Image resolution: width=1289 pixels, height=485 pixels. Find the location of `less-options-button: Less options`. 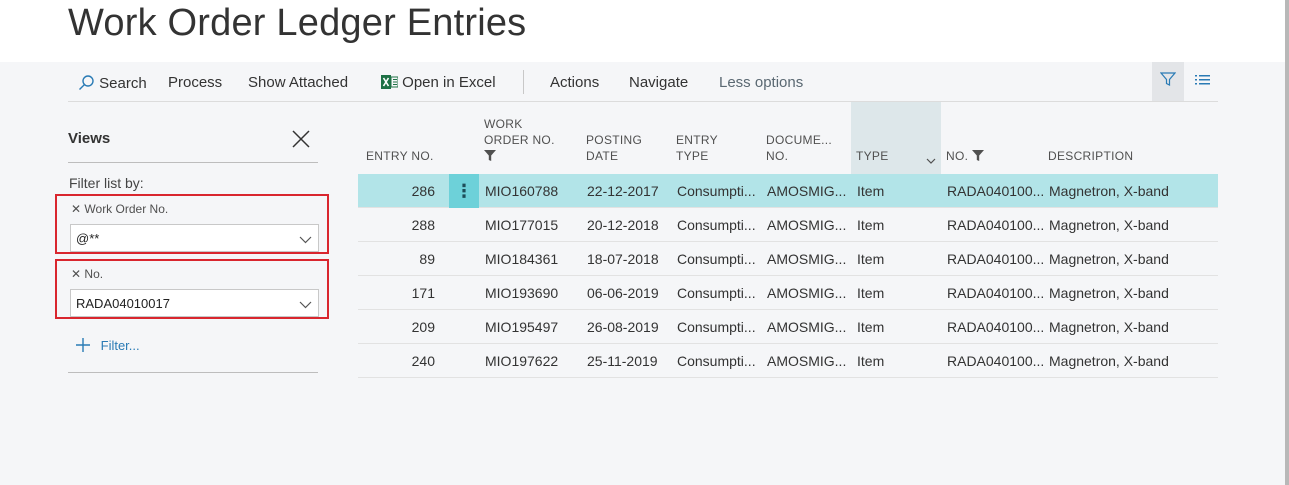

less-options-button: Less options is located at coordinates (761, 82).